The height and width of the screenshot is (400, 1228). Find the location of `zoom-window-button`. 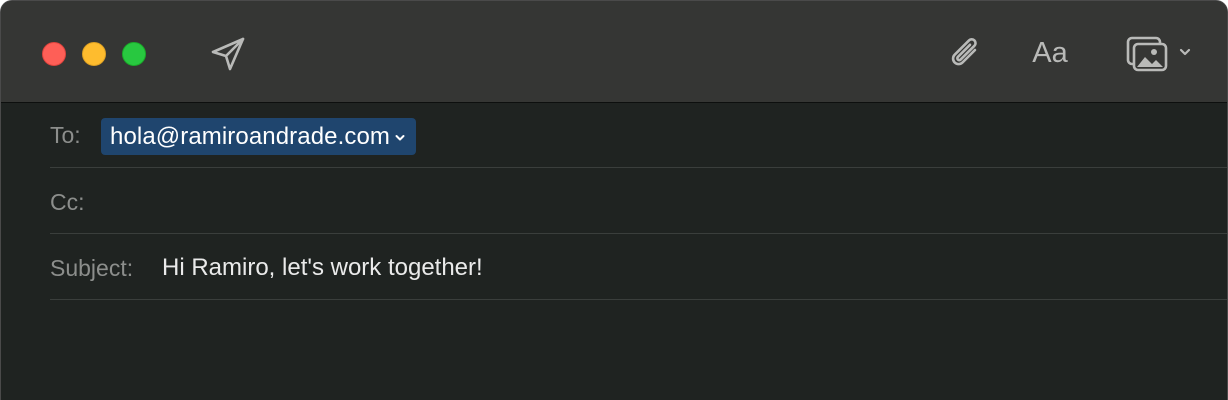

zoom-window-button is located at coordinates (134, 54).